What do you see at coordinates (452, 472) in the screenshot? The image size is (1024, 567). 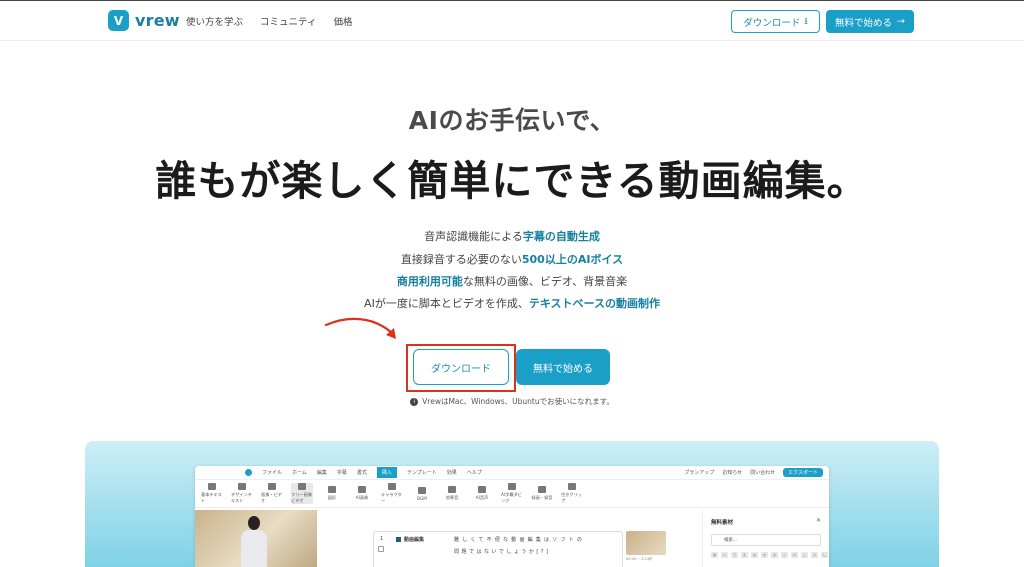 I see `app-menu-effects: 効果` at bounding box center [452, 472].